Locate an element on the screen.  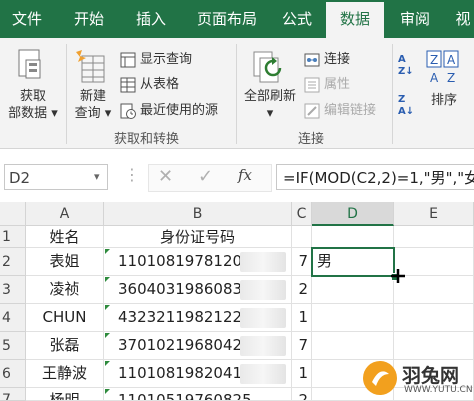
confirm-button: ✓ is located at coordinates (205, 176).